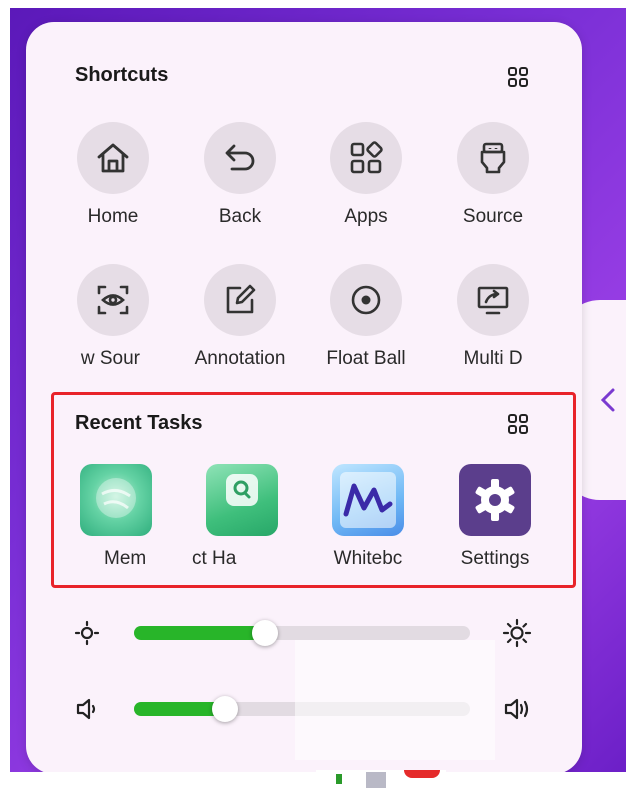 The height and width of the screenshot is (789, 626). I want to click on brightness-track, so click(302, 633).